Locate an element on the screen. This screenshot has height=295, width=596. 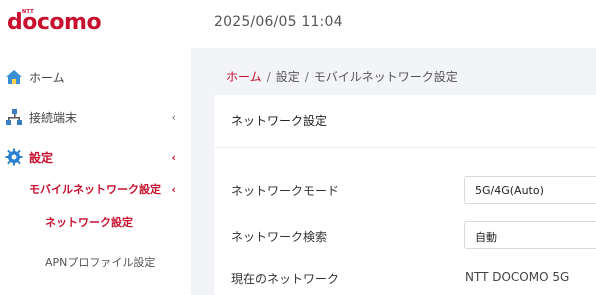
sidebar-item-label: 接続端末 is located at coordinates (53, 117).